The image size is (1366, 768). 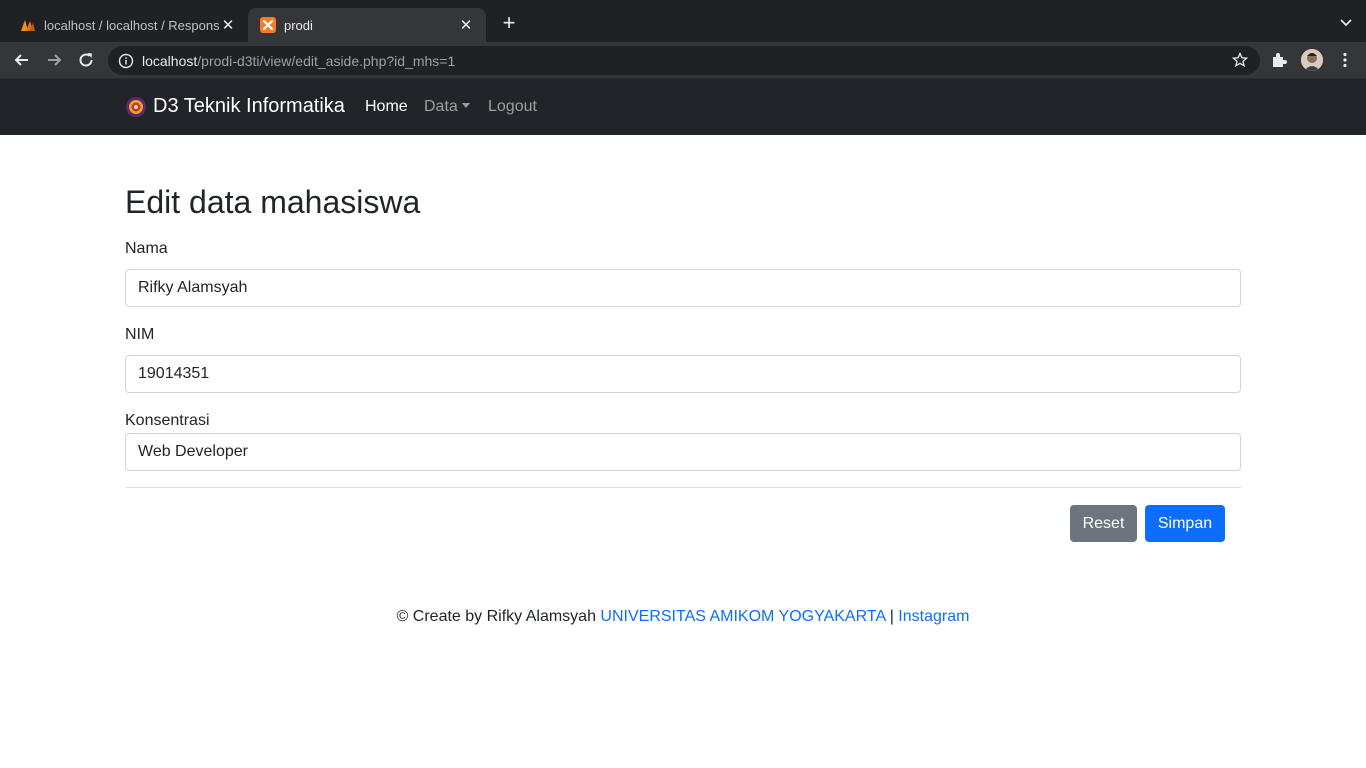 I want to click on form-divider, so click(x=683, y=487).